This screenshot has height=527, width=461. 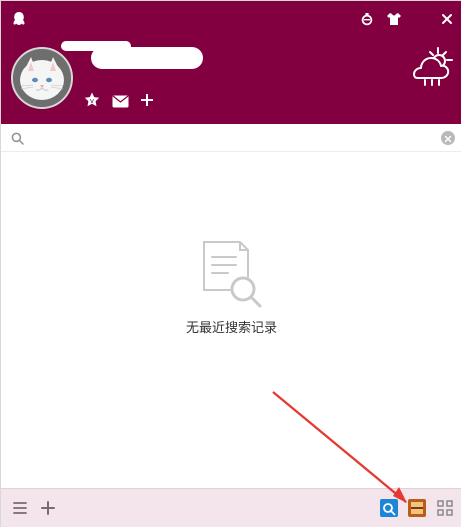 I want to click on star-icon: v, so click(x=92, y=100).